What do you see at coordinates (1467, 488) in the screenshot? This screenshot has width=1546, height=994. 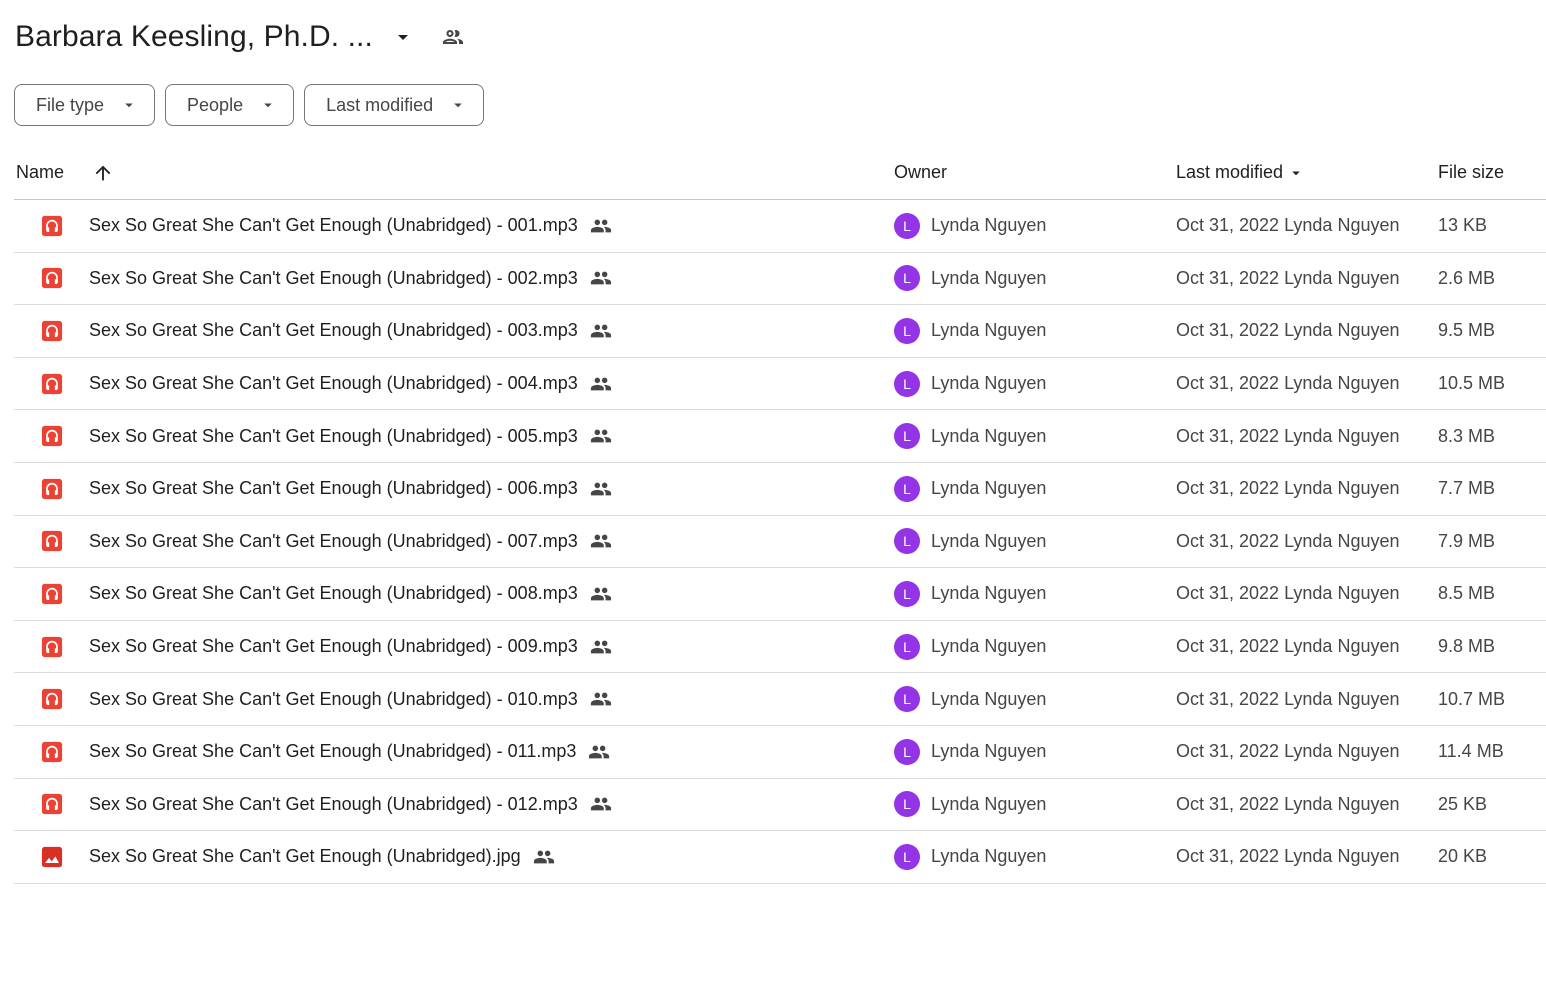 I see `file-size-cell: 7.7 MB` at bounding box center [1467, 488].